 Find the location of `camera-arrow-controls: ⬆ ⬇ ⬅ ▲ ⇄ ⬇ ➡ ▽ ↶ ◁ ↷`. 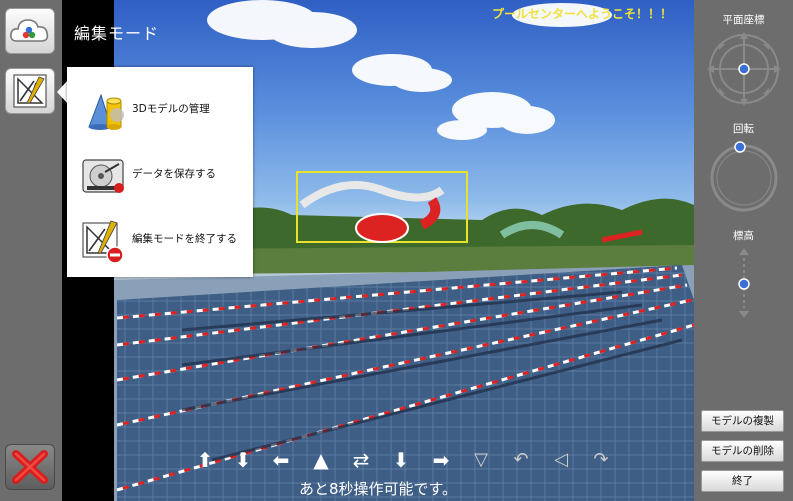

camera-arrow-controls: ⬆ ⬇ ⬅ ▲ ⇄ ⬇ ➡ ▽ ↶ ◁ ↷ is located at coordinates (412, 460).